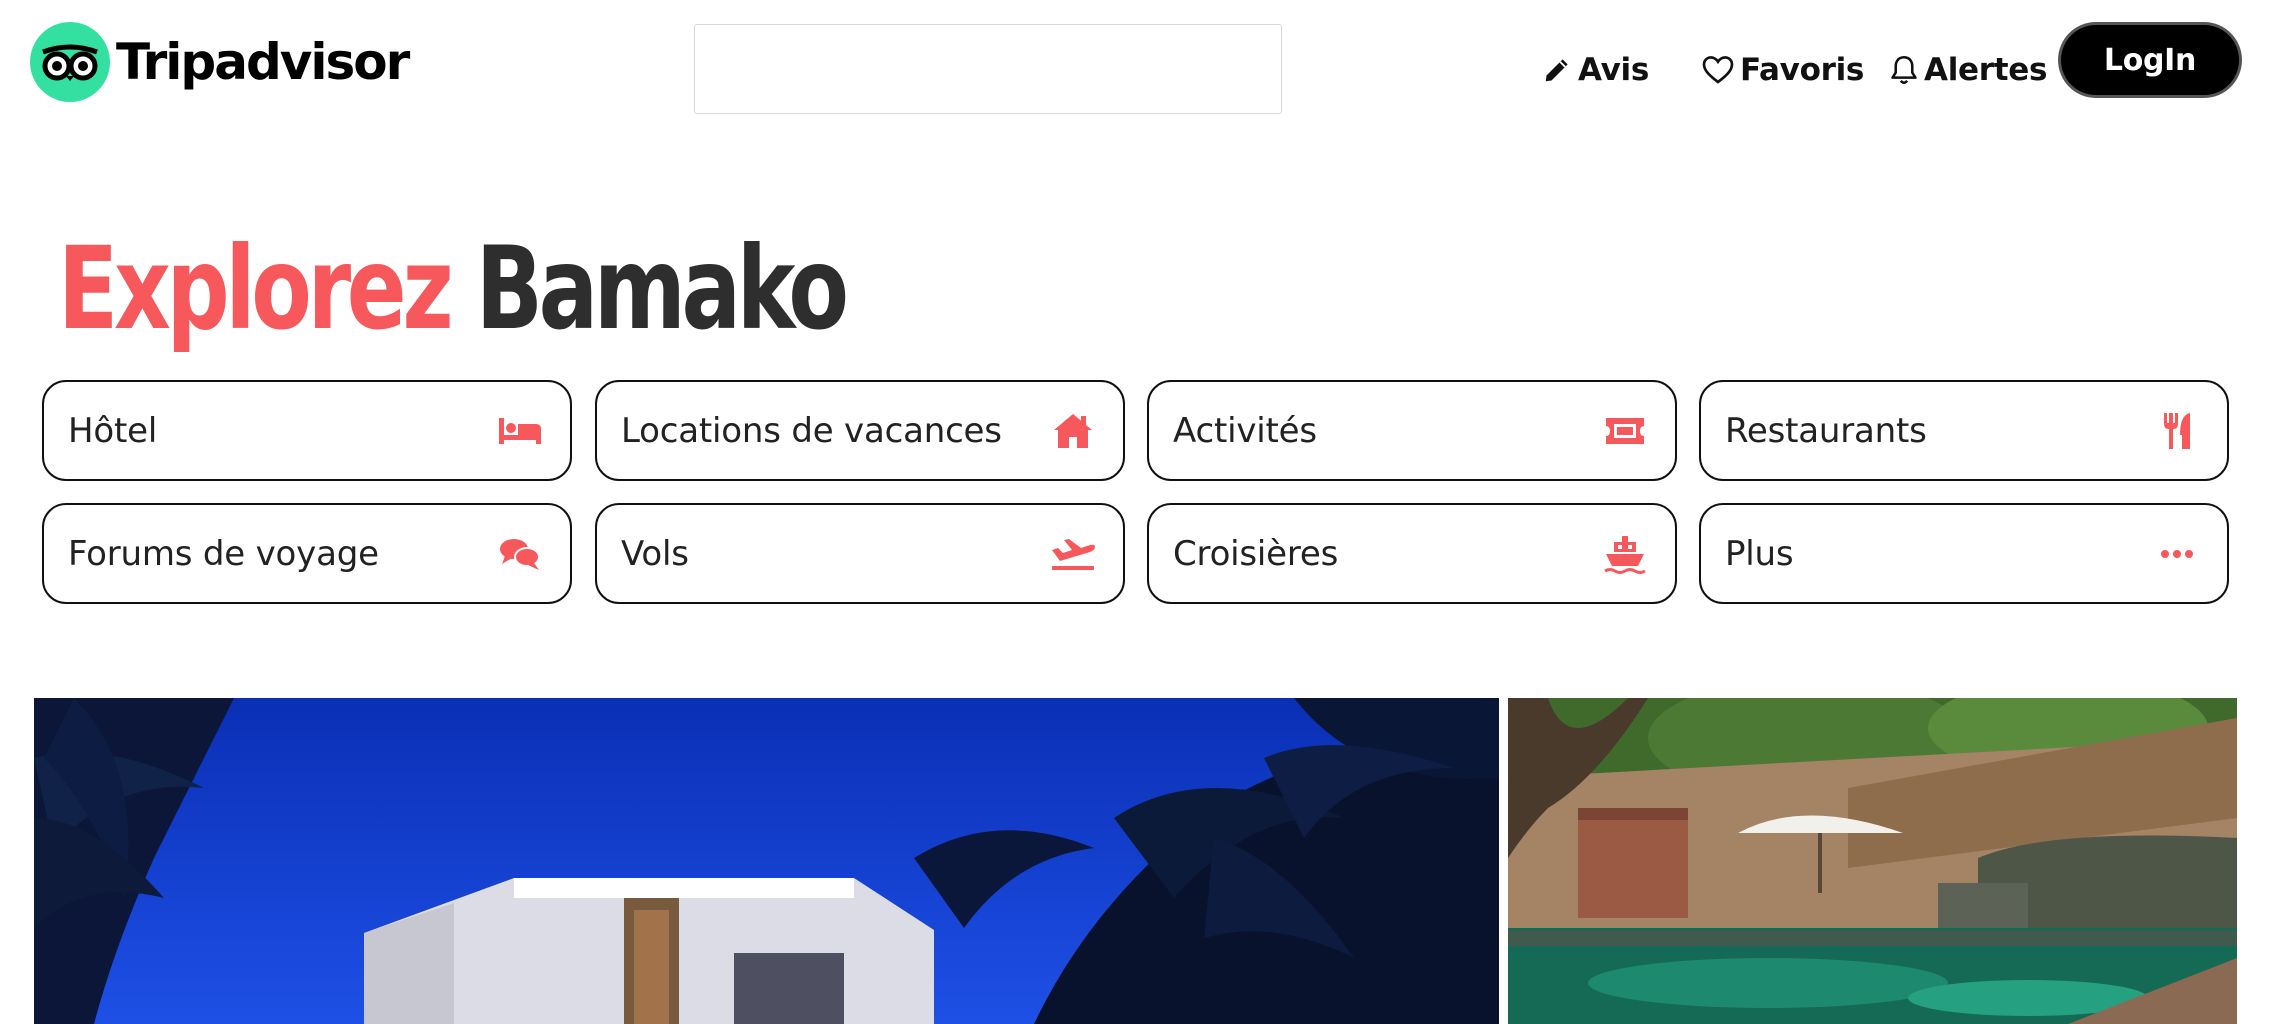 This screenshot has height=1024, width=2270. I want to click on category-label: Restaurants, so click(1826, 430).